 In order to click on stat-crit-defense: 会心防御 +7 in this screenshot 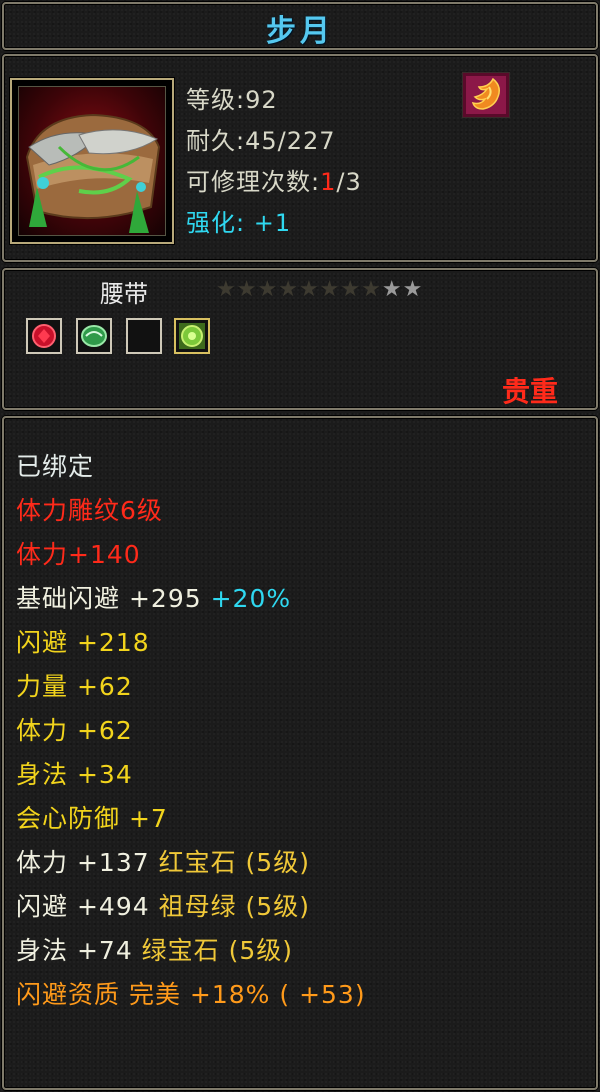, I will do `click(92, 818)`.